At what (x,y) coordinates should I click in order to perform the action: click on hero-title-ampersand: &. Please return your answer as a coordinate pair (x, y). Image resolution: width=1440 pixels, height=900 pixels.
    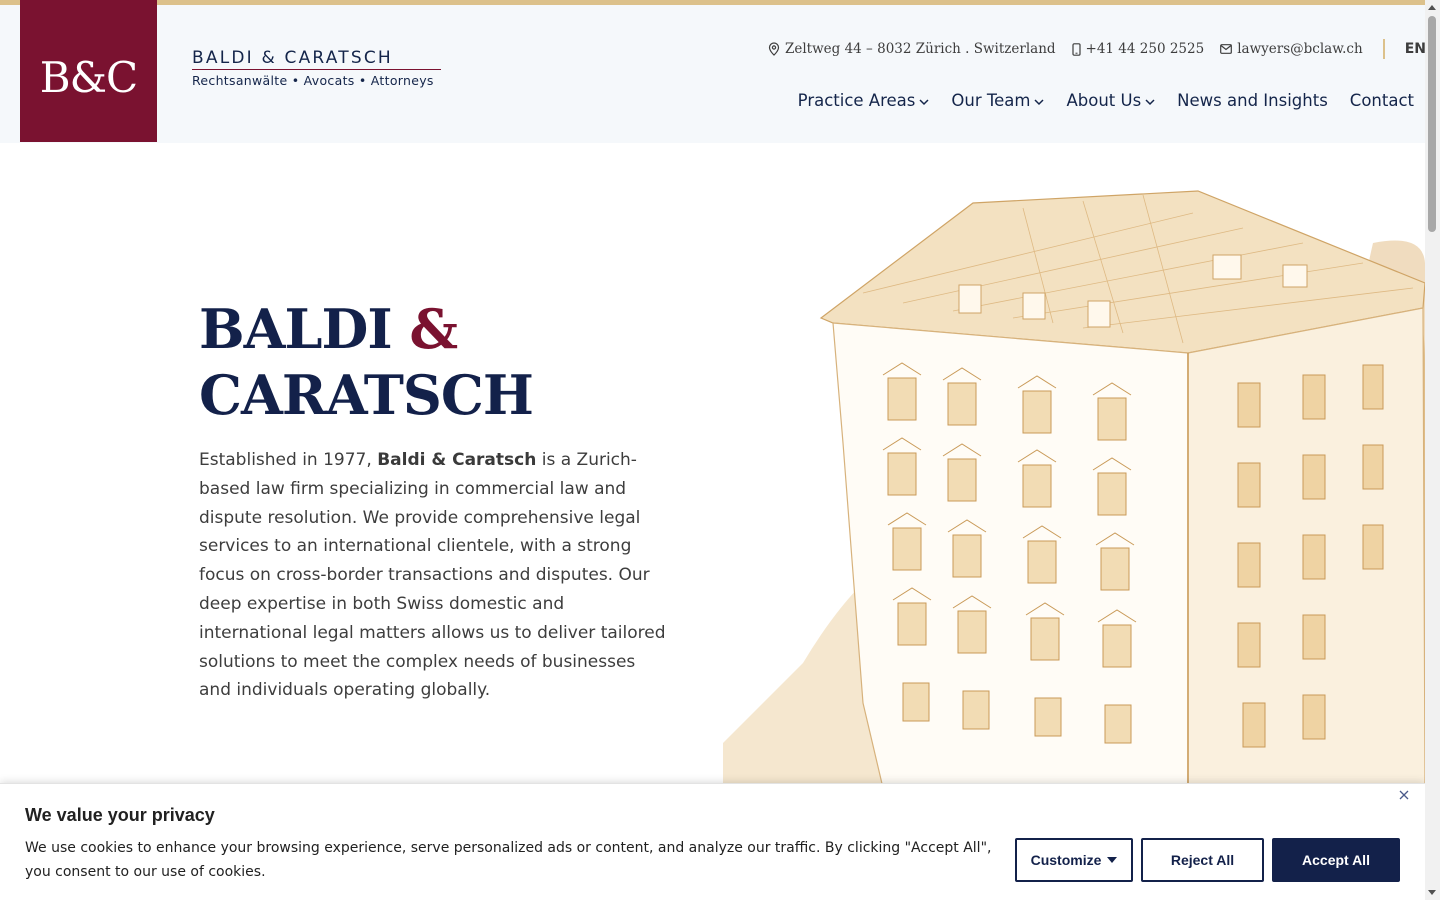
    Looking at the image, I should click on (433, 329).